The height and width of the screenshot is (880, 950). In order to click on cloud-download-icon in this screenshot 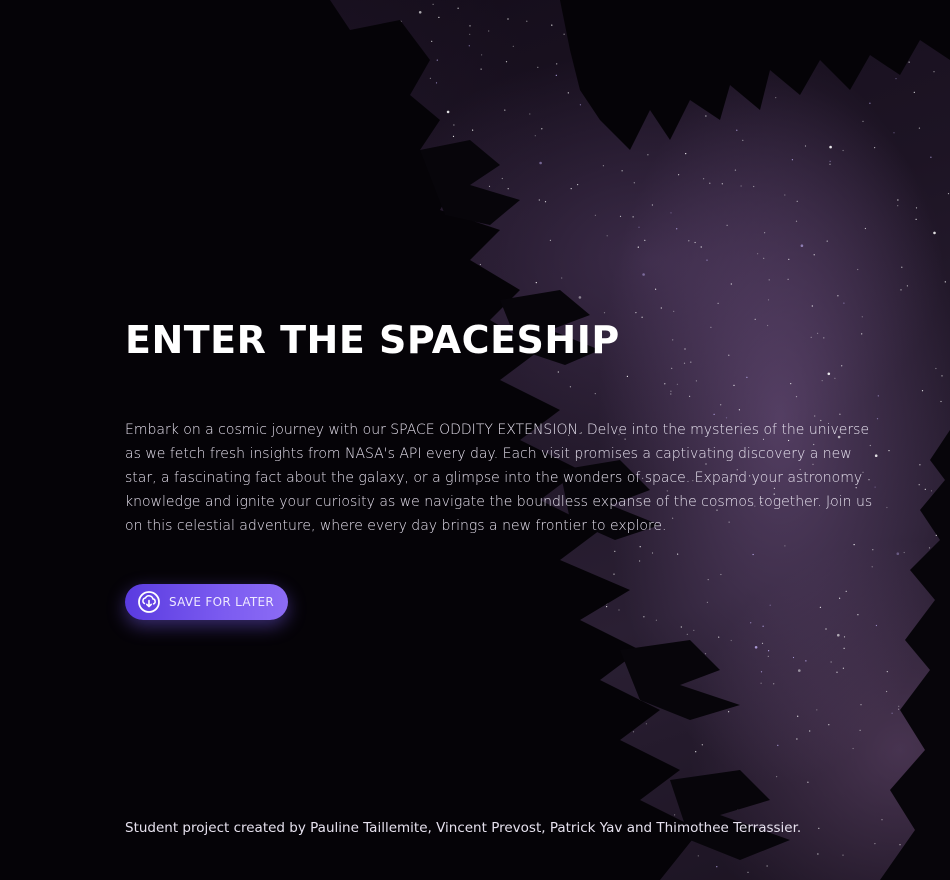, I will do `click(149, 602)`.